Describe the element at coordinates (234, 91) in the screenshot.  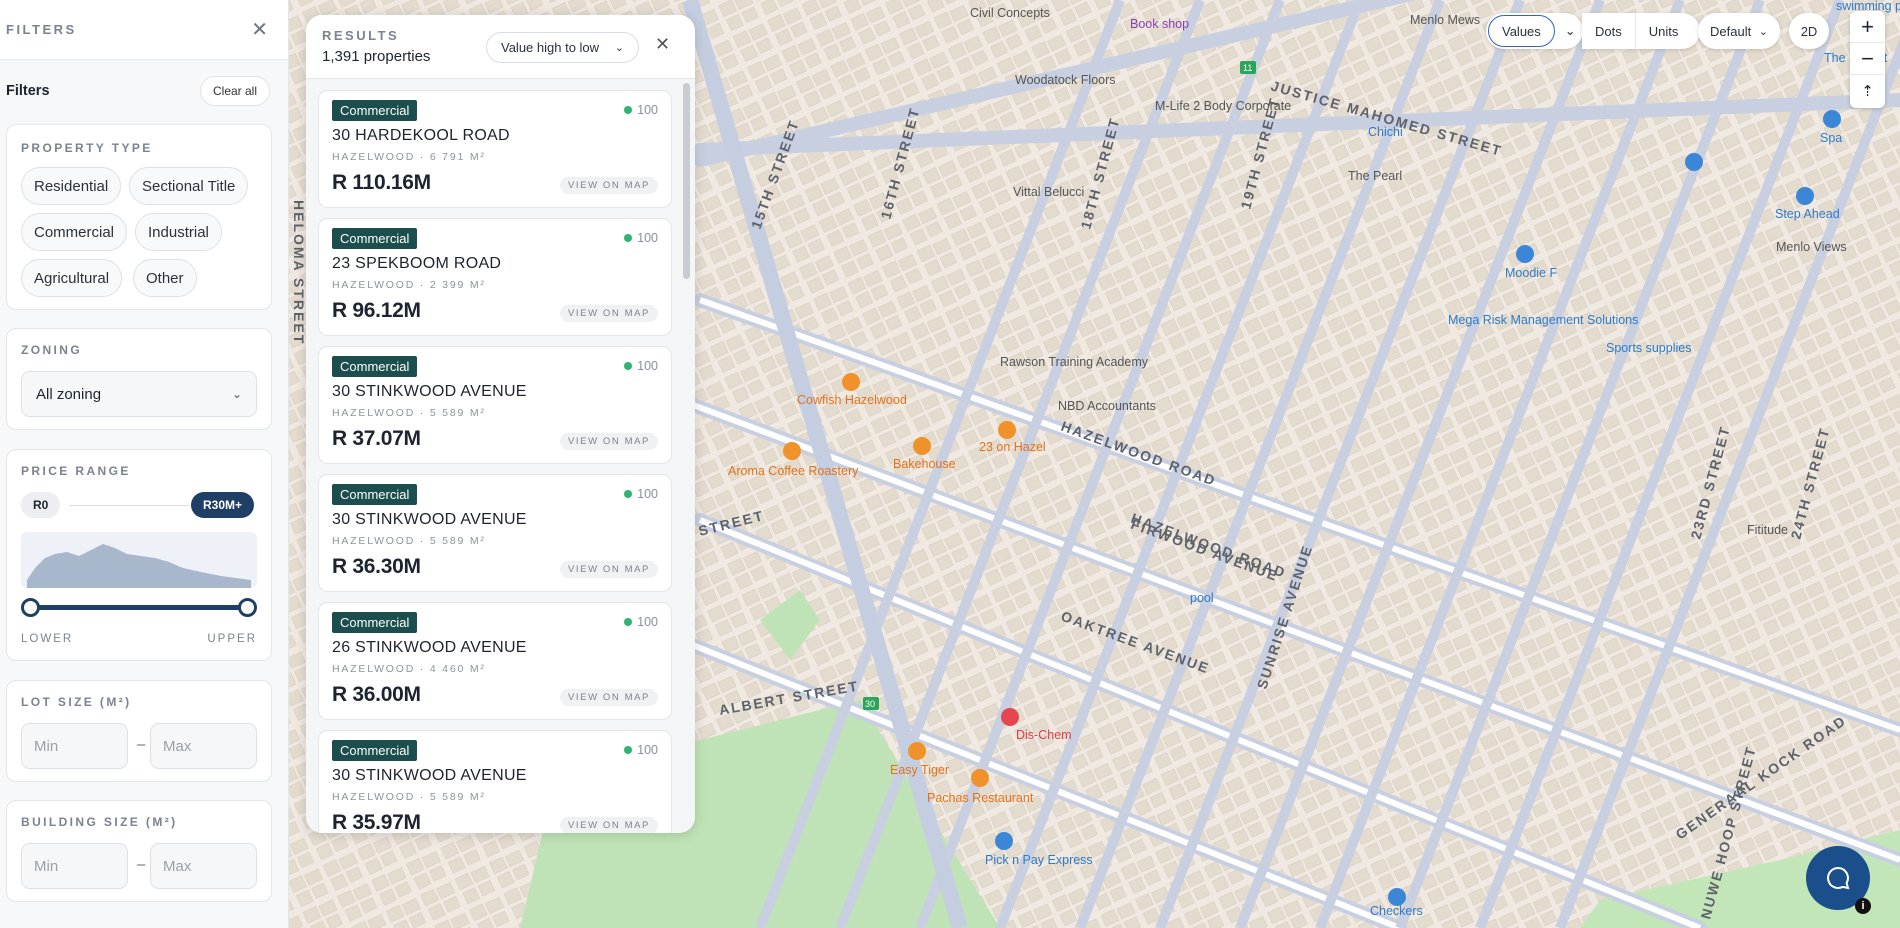
I see `clear-all-button: Clear all` at that location.